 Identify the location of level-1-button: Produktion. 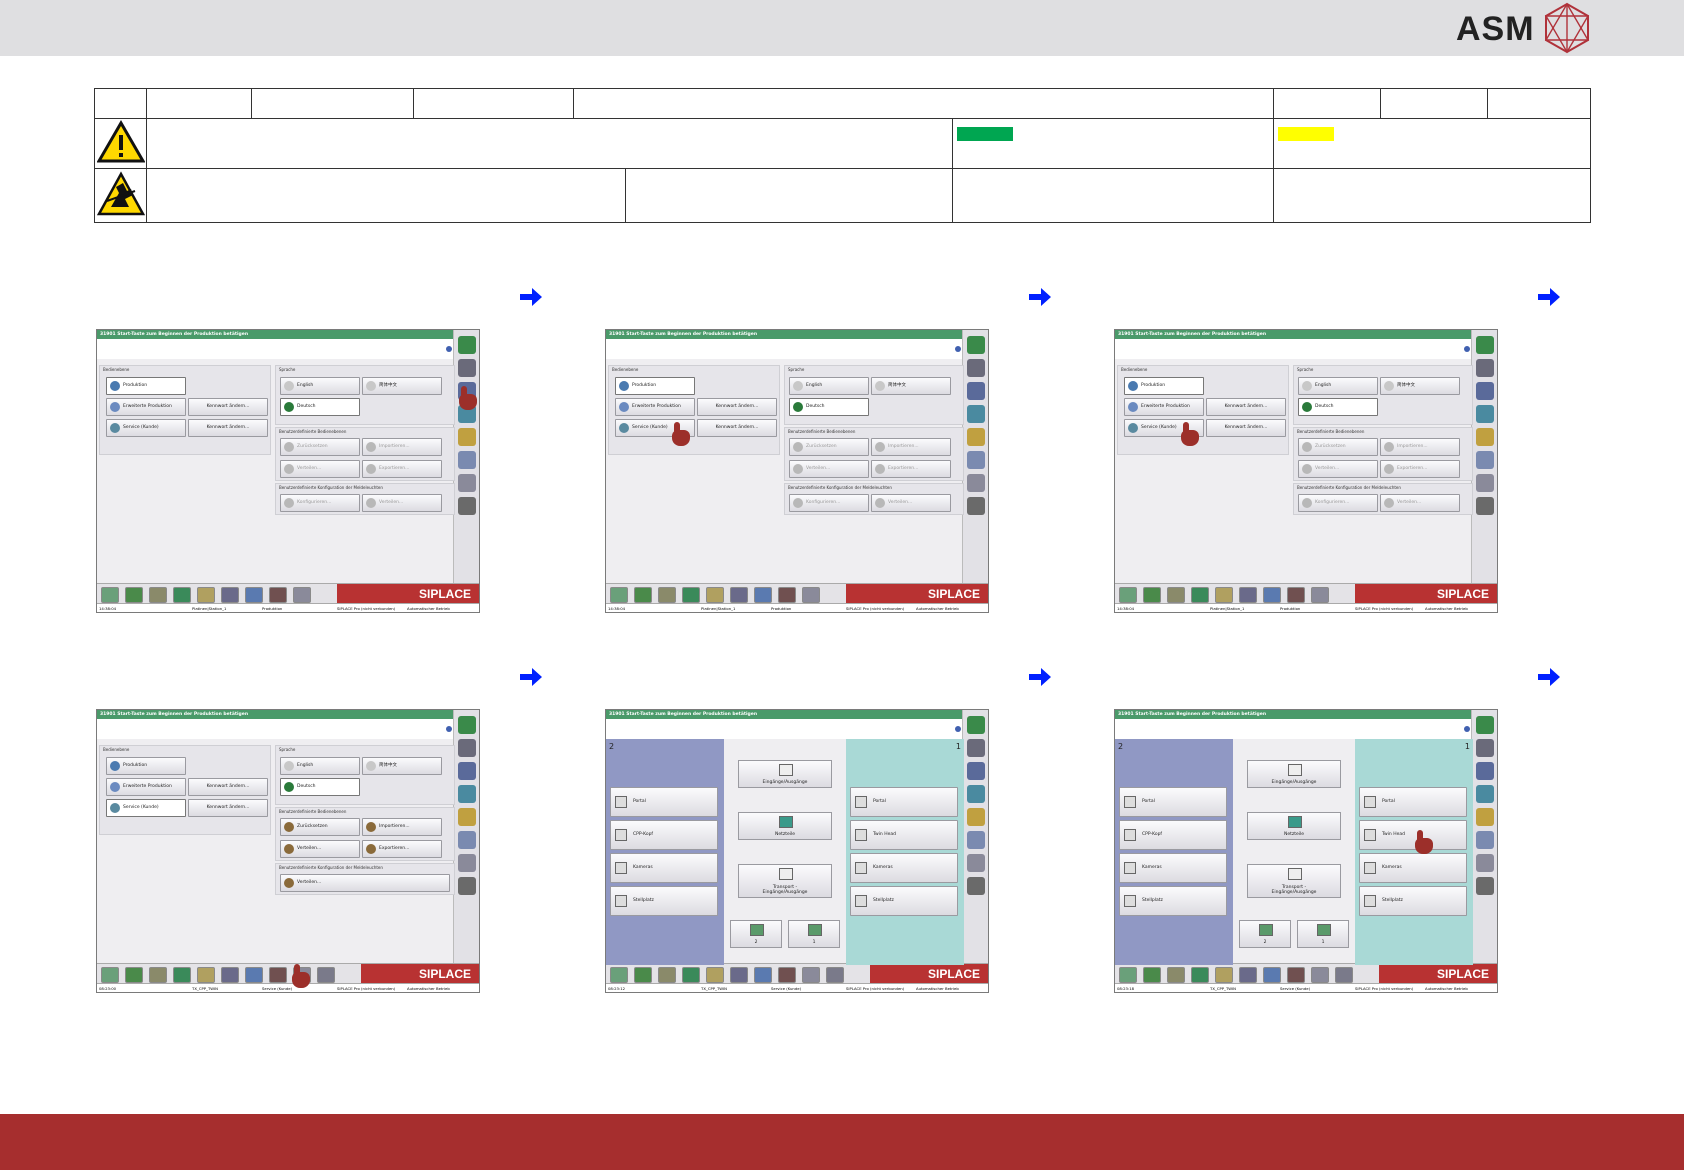
(1164, 386).